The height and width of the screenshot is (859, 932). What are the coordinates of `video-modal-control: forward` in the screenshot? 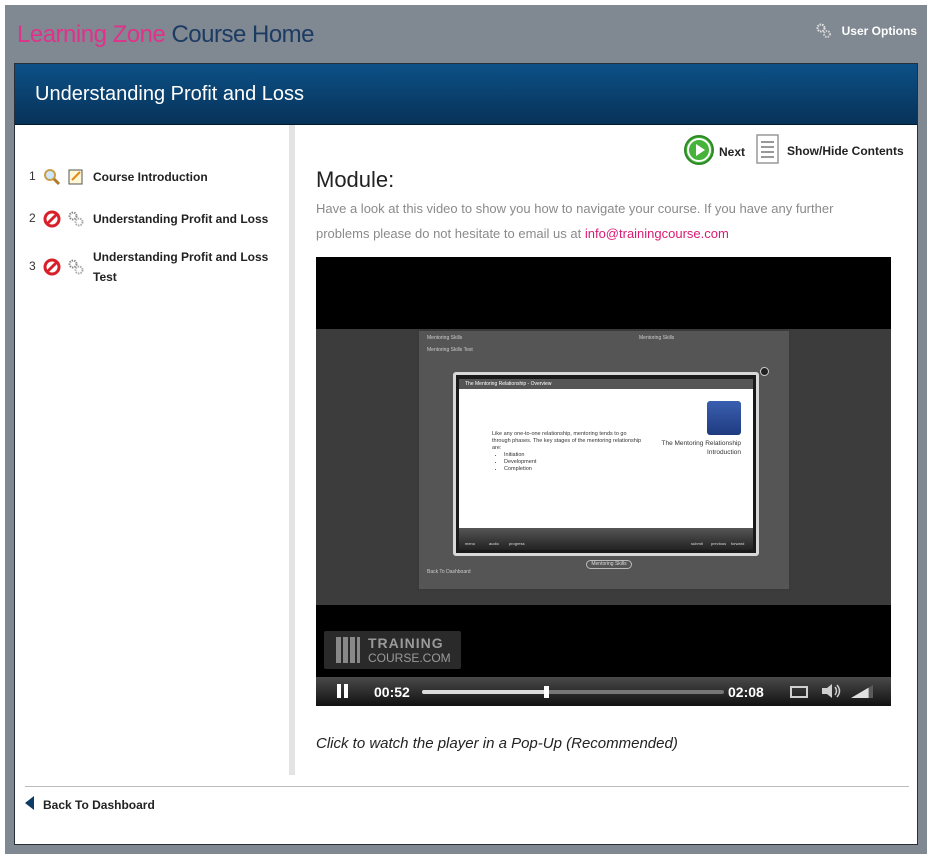 It's located at (738, 543).